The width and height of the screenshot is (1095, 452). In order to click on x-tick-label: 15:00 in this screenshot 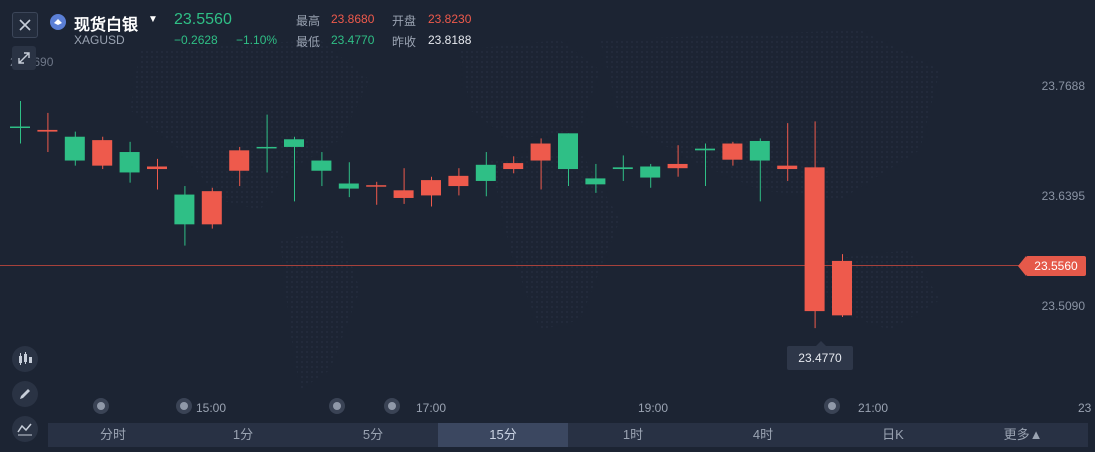, I will do `click(211, 408)`.